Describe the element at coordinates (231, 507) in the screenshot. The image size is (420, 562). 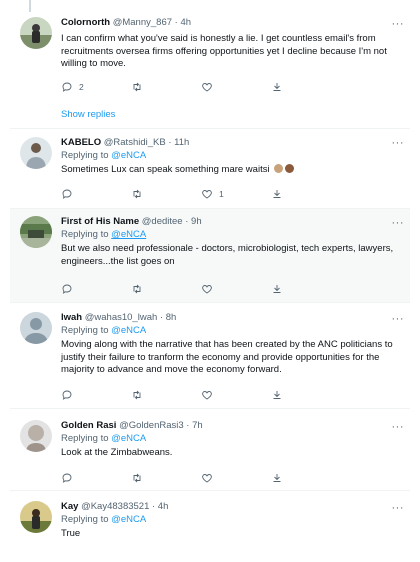
I see `tweet-header: Kay @Kay48383521 · 4h` at that location.